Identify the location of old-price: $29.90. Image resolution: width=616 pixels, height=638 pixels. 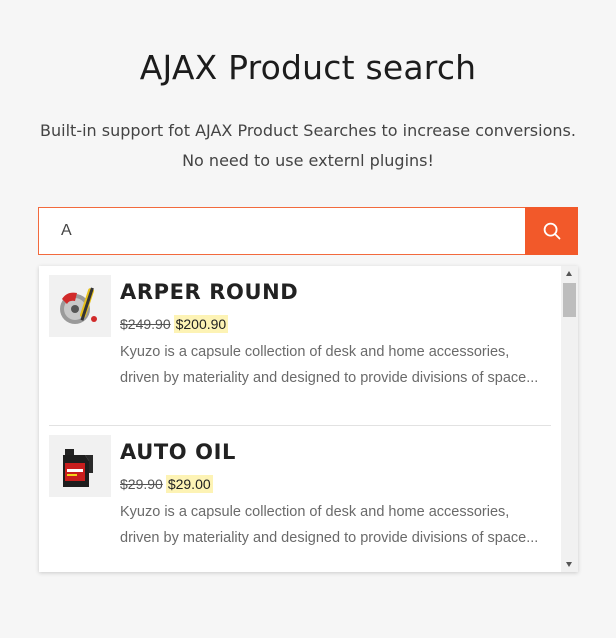
(141, 484).